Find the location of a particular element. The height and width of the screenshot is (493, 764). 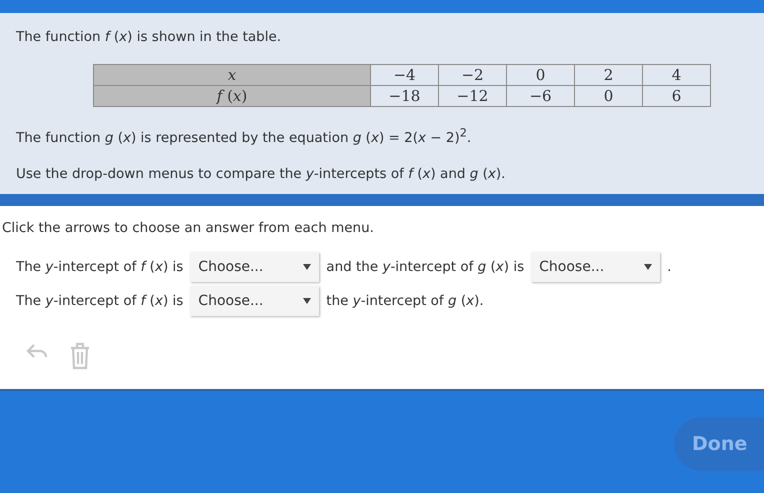

table-header: x is located at coordinates (232, 75).